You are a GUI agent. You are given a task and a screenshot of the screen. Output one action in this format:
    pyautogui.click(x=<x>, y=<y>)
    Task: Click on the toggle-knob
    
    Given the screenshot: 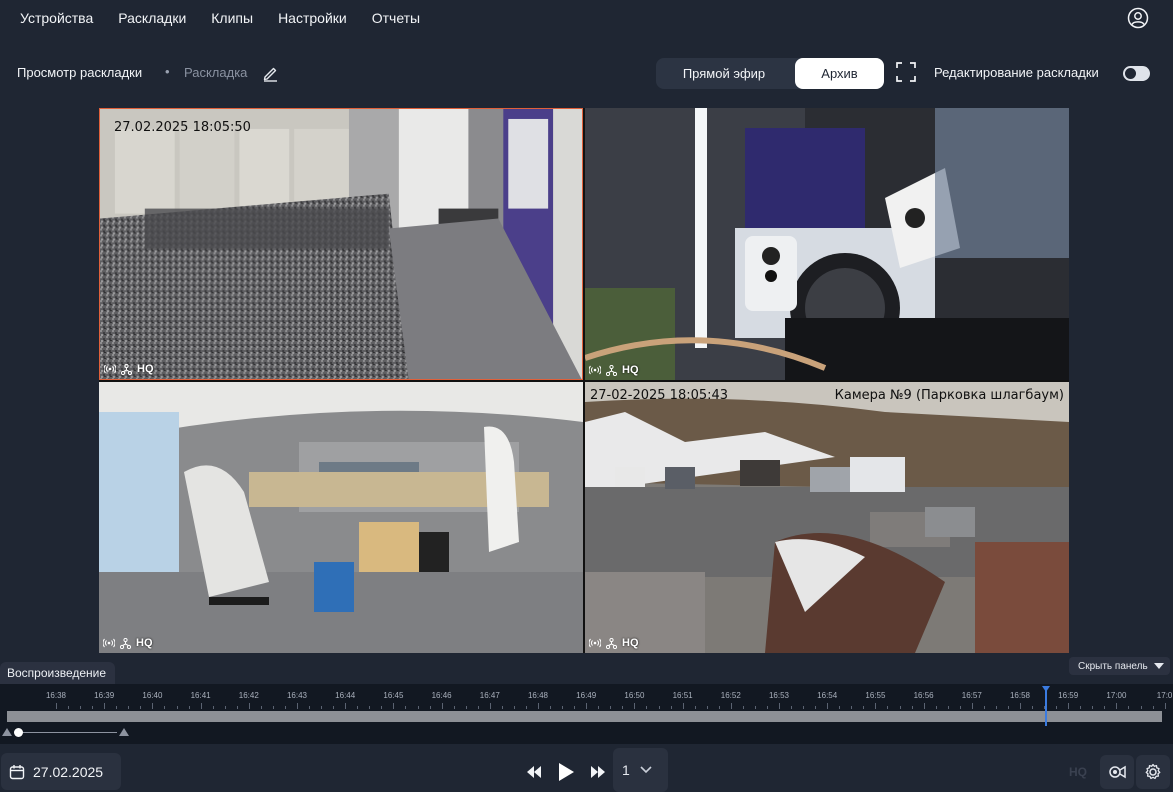 What is the action you would take?
    pyautogui.click(x=1130, y=73)
    